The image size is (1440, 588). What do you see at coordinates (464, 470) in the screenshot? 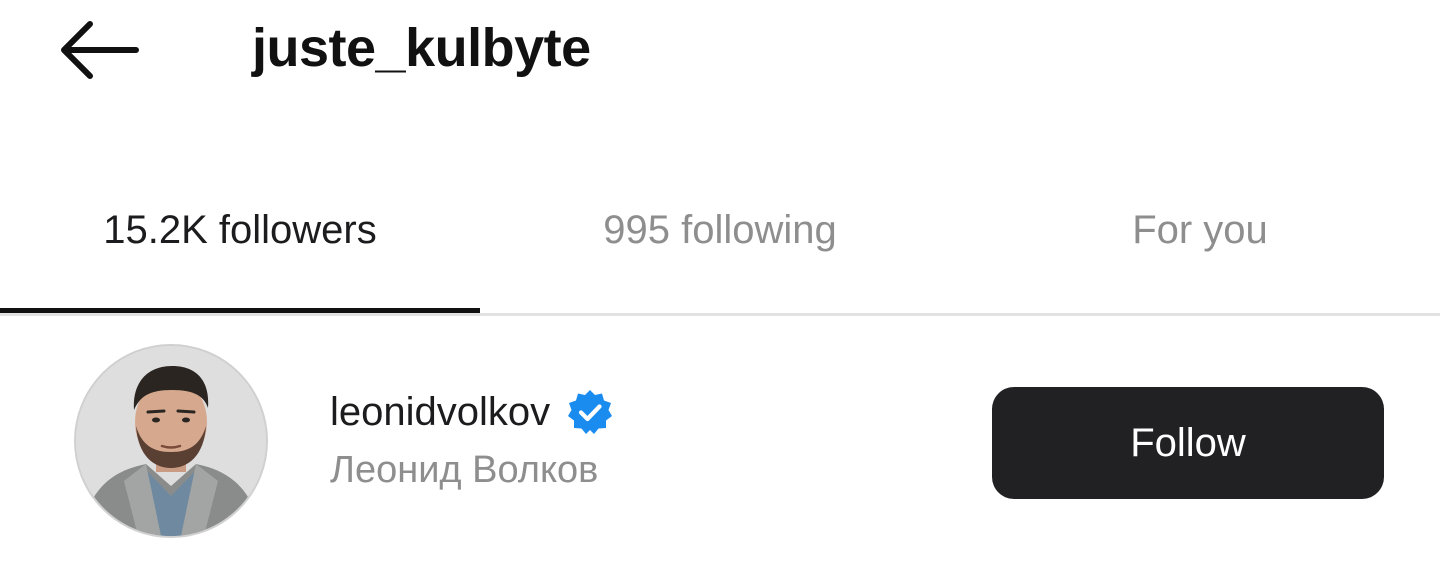
I see `user-full-name: Леонид Волков` at bounding box center [464, 470].